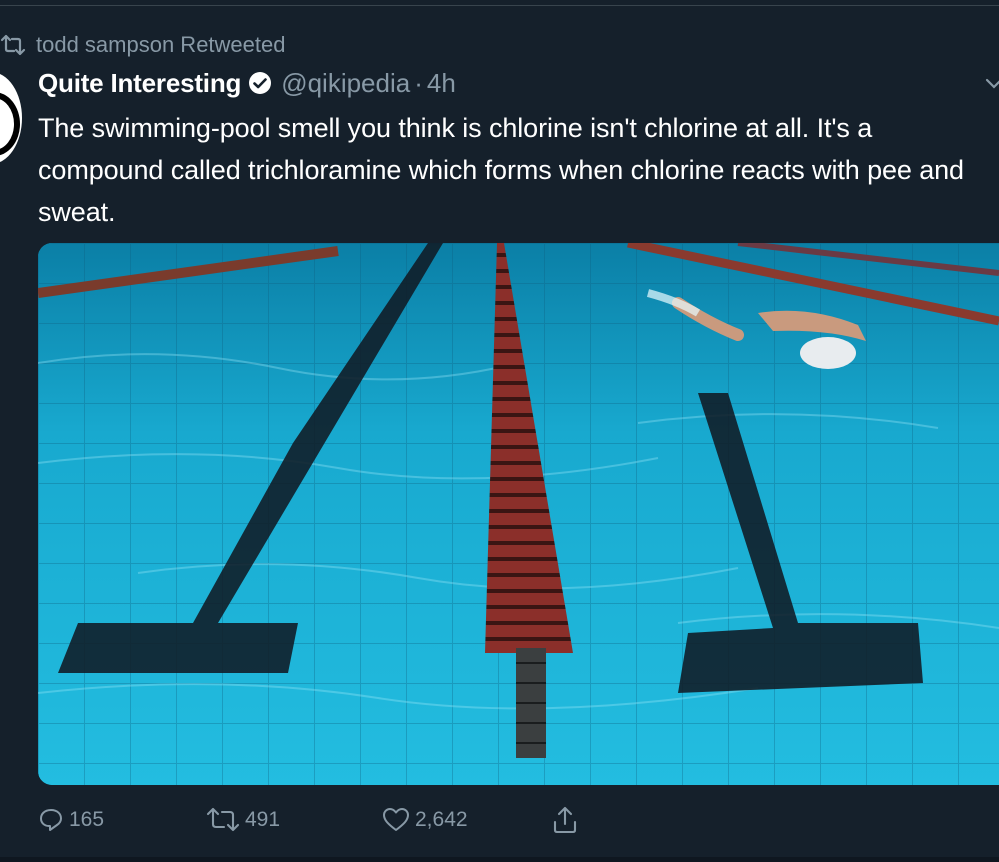 The image size is (999, 862). Describe the element at coordinates (565, 820) in the screenshot. I see `share-icon` at that location.